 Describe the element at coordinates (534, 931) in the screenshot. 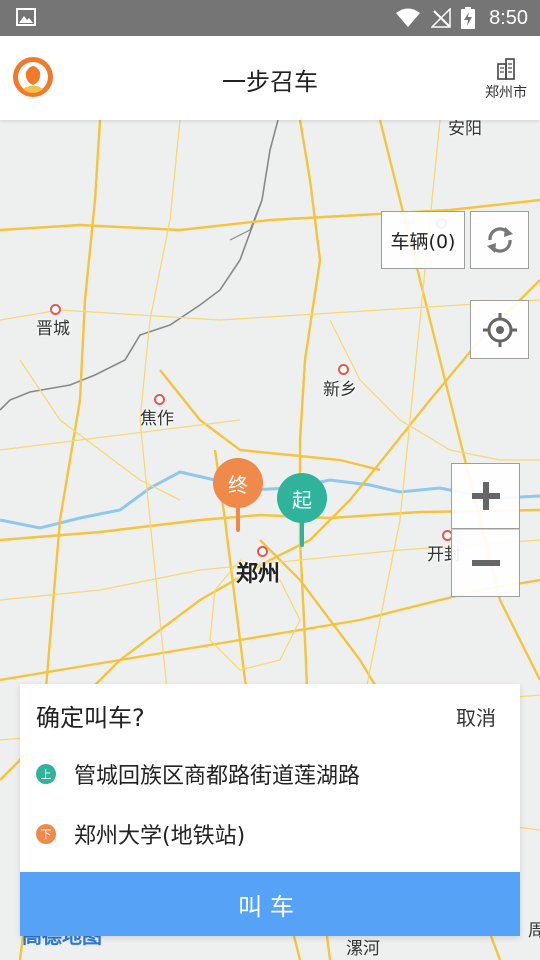

I see `map-label-zhou: 周` at that location.